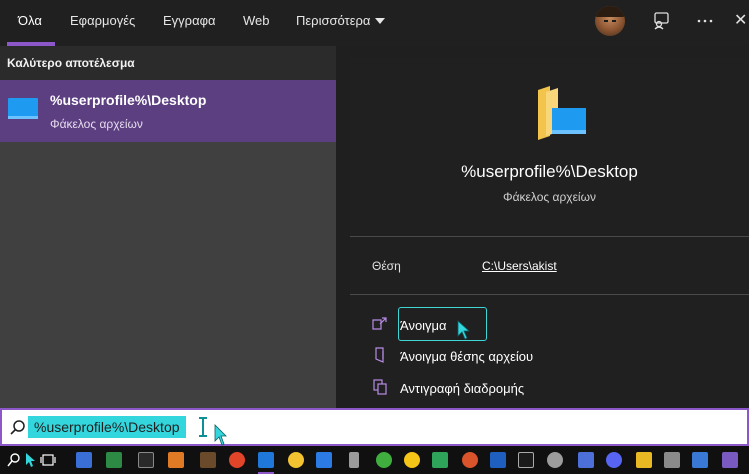 This screenshot has width=749, height=474. Describe the element at coordinates (519, 266) in the screenshot. I see `location-link: C:\Users\akist` at that location.